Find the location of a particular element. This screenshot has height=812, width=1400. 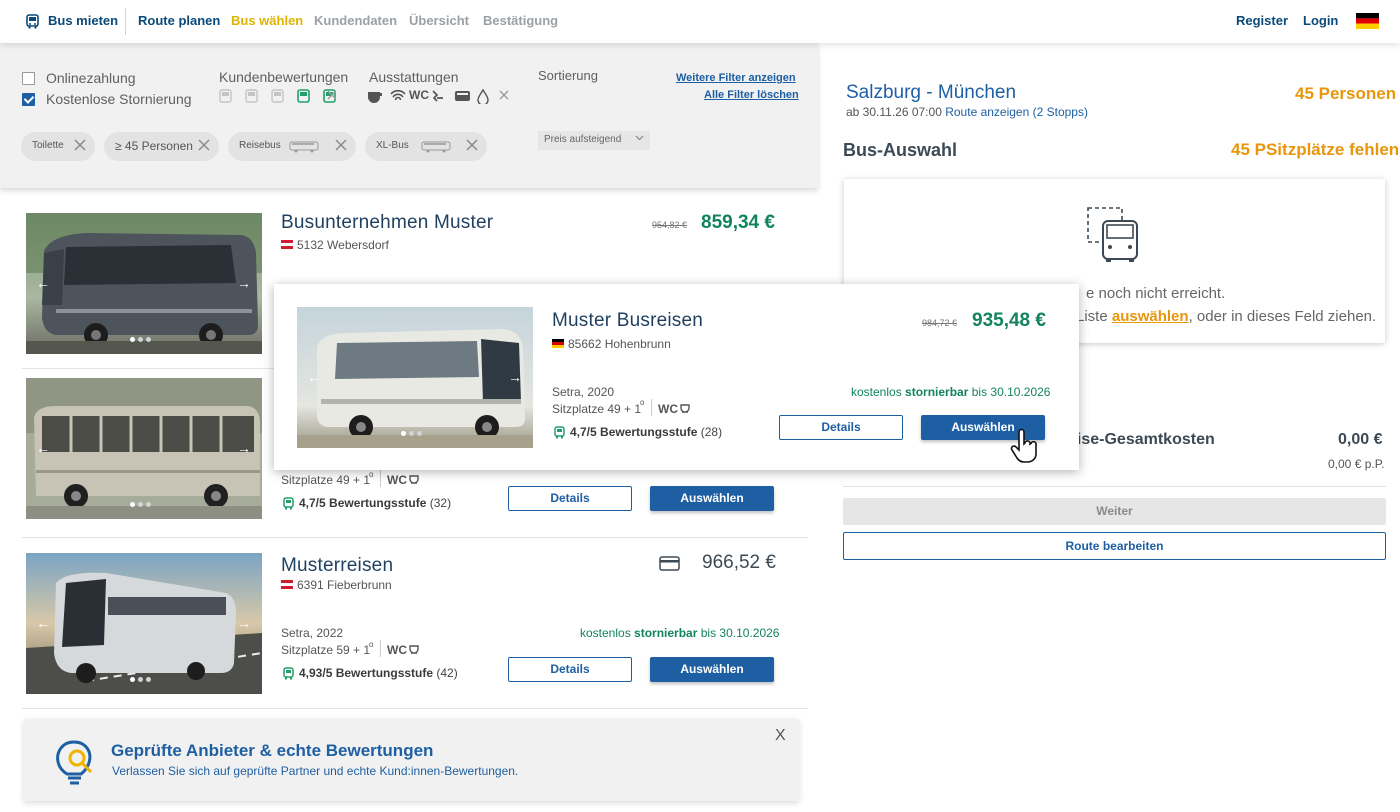

close-banner-button: X is located at coordinates (780, 736).